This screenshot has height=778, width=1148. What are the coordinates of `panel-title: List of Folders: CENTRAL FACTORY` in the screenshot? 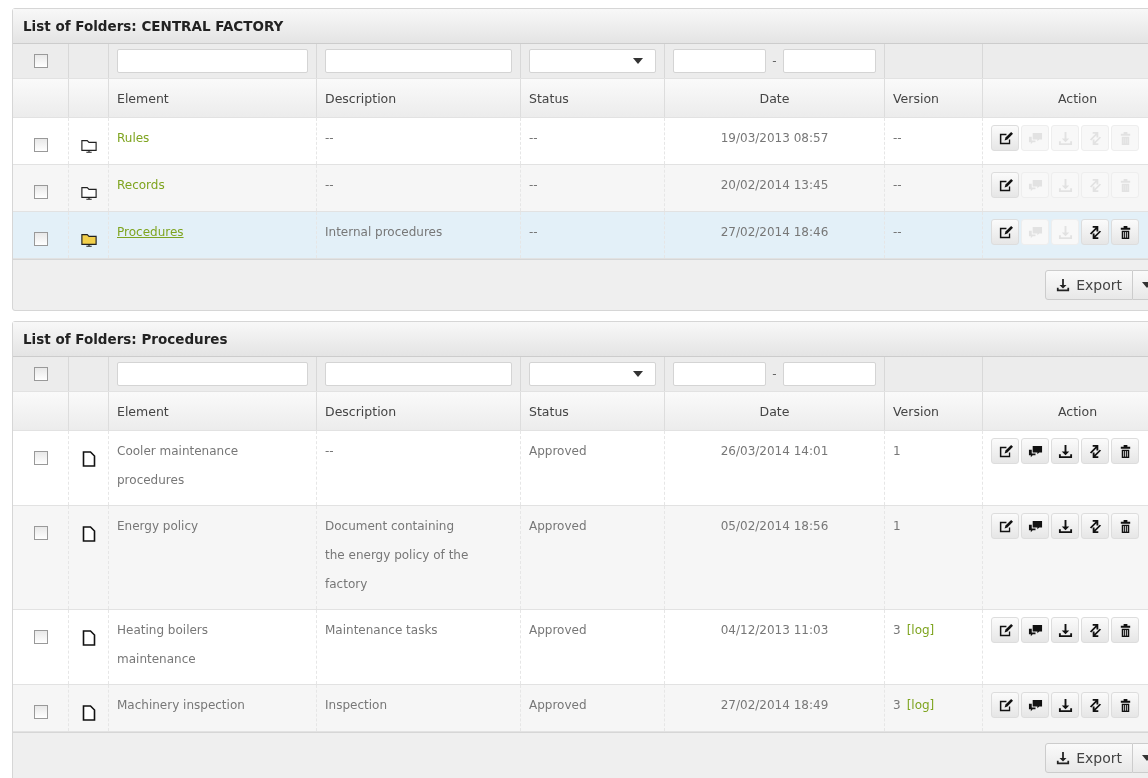 It's located at (580, 26).